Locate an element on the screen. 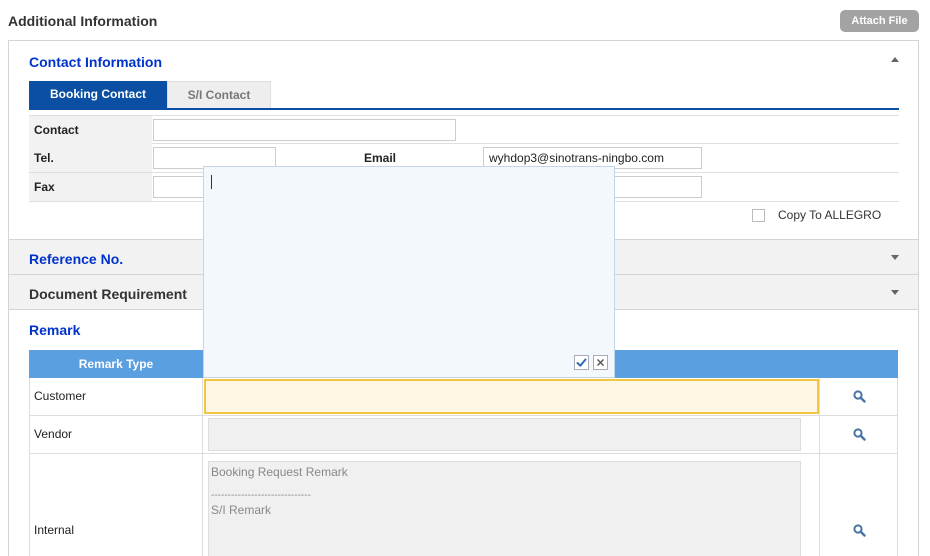 The width and height of the screenshot is (930, 556). contact-info-title: Contact Information is located at coordinates (95, 62).